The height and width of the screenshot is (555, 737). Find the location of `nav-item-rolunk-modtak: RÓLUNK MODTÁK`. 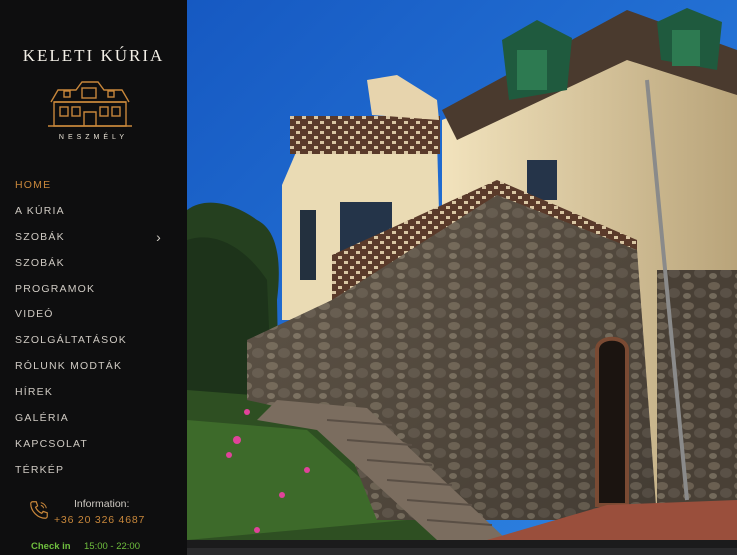

nav-item-rolunk-modtak: RÓLUNK MODTÁK is located at coordinates (95, 370).